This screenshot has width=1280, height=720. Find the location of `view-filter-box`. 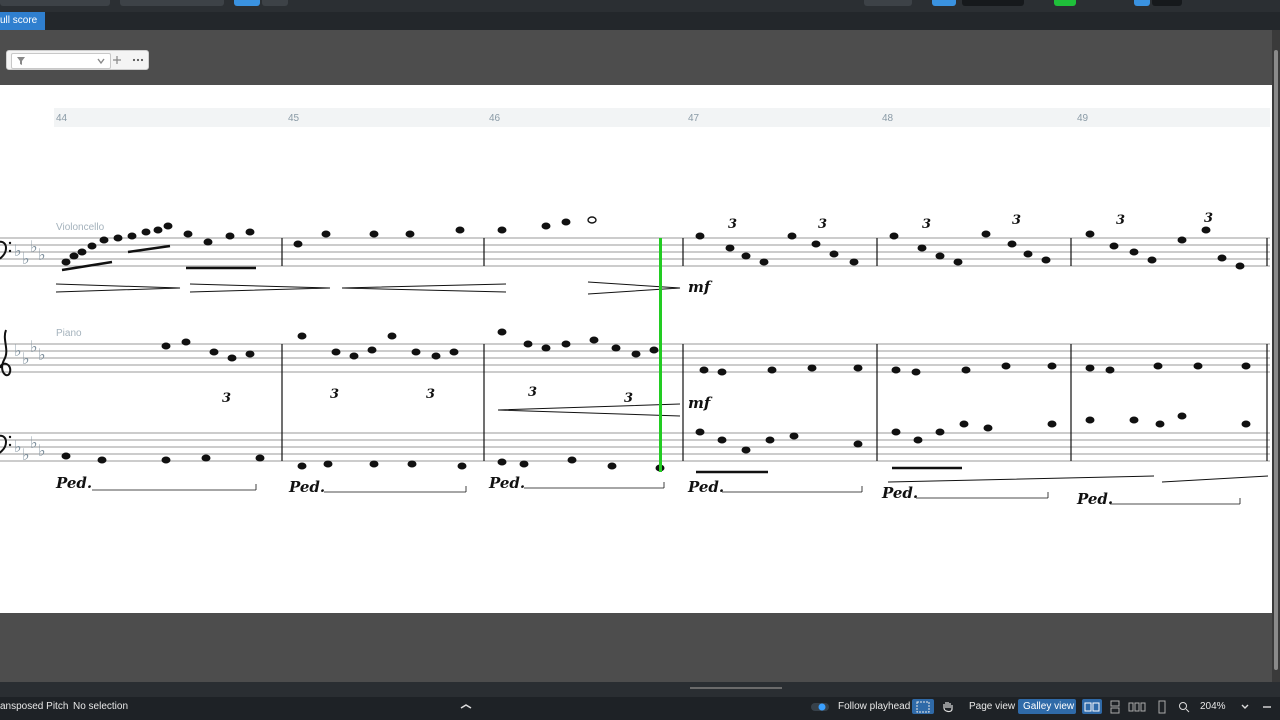

view-filter-box is located at coordinates (77, 60).